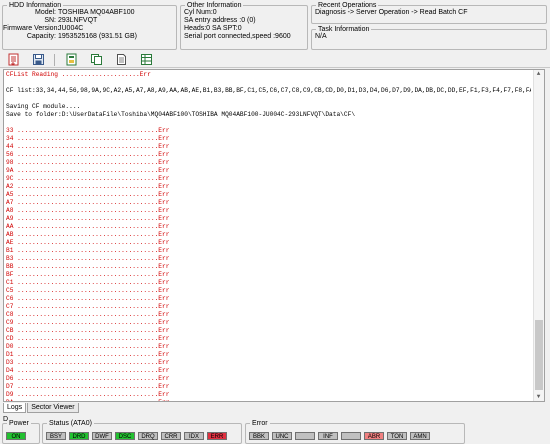  Describe the element at coordinates (397, 436) in the screenshot. I see `ton-indicator: TON` at that location.